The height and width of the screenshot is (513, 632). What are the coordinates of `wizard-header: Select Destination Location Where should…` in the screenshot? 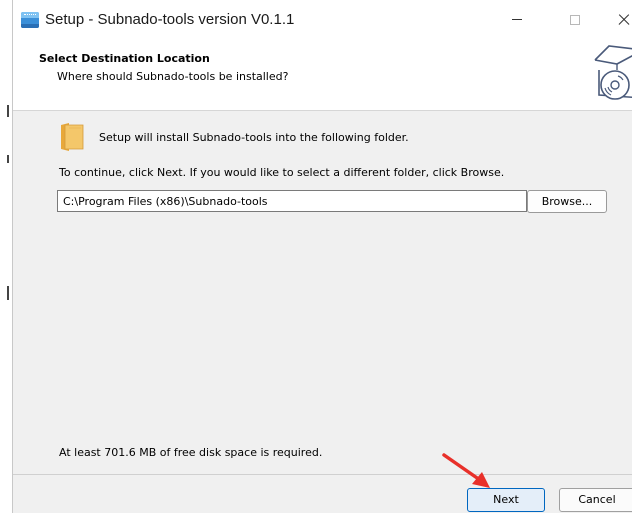 It's located at (322, 75).